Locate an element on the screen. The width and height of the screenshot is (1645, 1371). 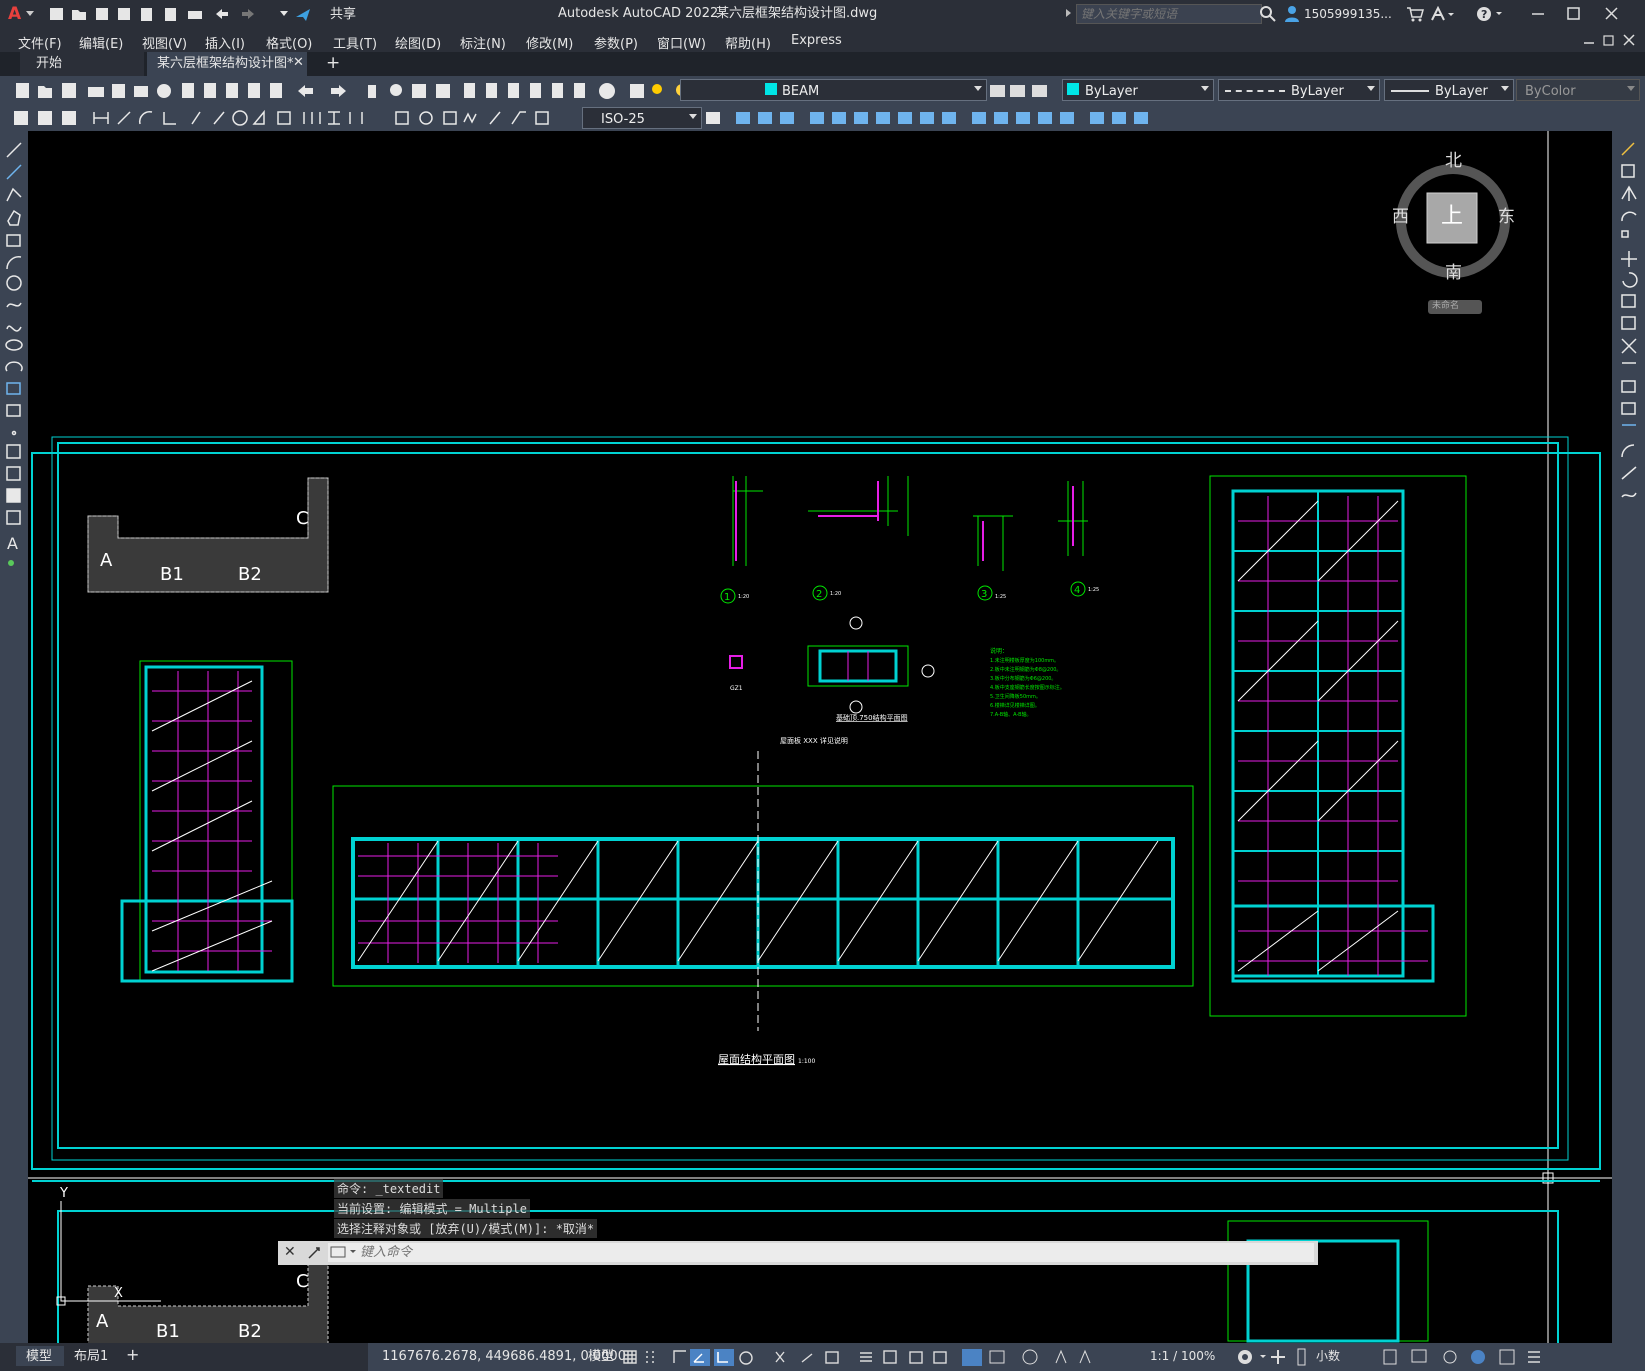
main-plan-rebar is located at coordinates (458, 903).